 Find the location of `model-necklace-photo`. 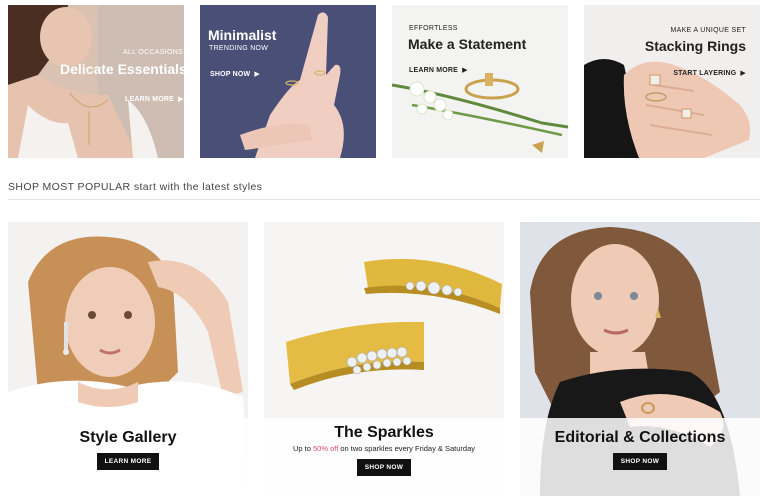

model-necklace-photo is located at coordinates (96, 81).